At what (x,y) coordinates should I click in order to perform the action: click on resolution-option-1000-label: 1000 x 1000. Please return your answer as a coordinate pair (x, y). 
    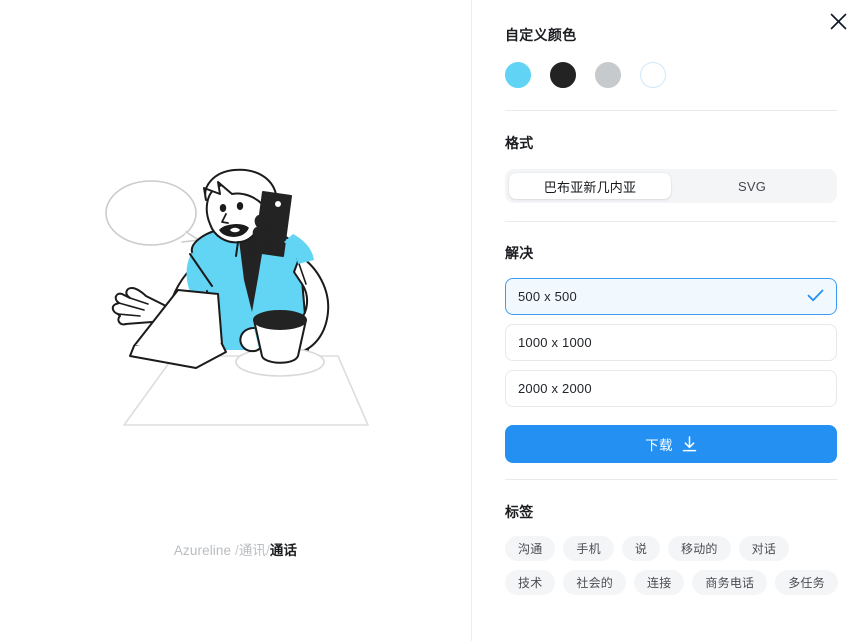
    Looking at the image, I should click on (555, 342).